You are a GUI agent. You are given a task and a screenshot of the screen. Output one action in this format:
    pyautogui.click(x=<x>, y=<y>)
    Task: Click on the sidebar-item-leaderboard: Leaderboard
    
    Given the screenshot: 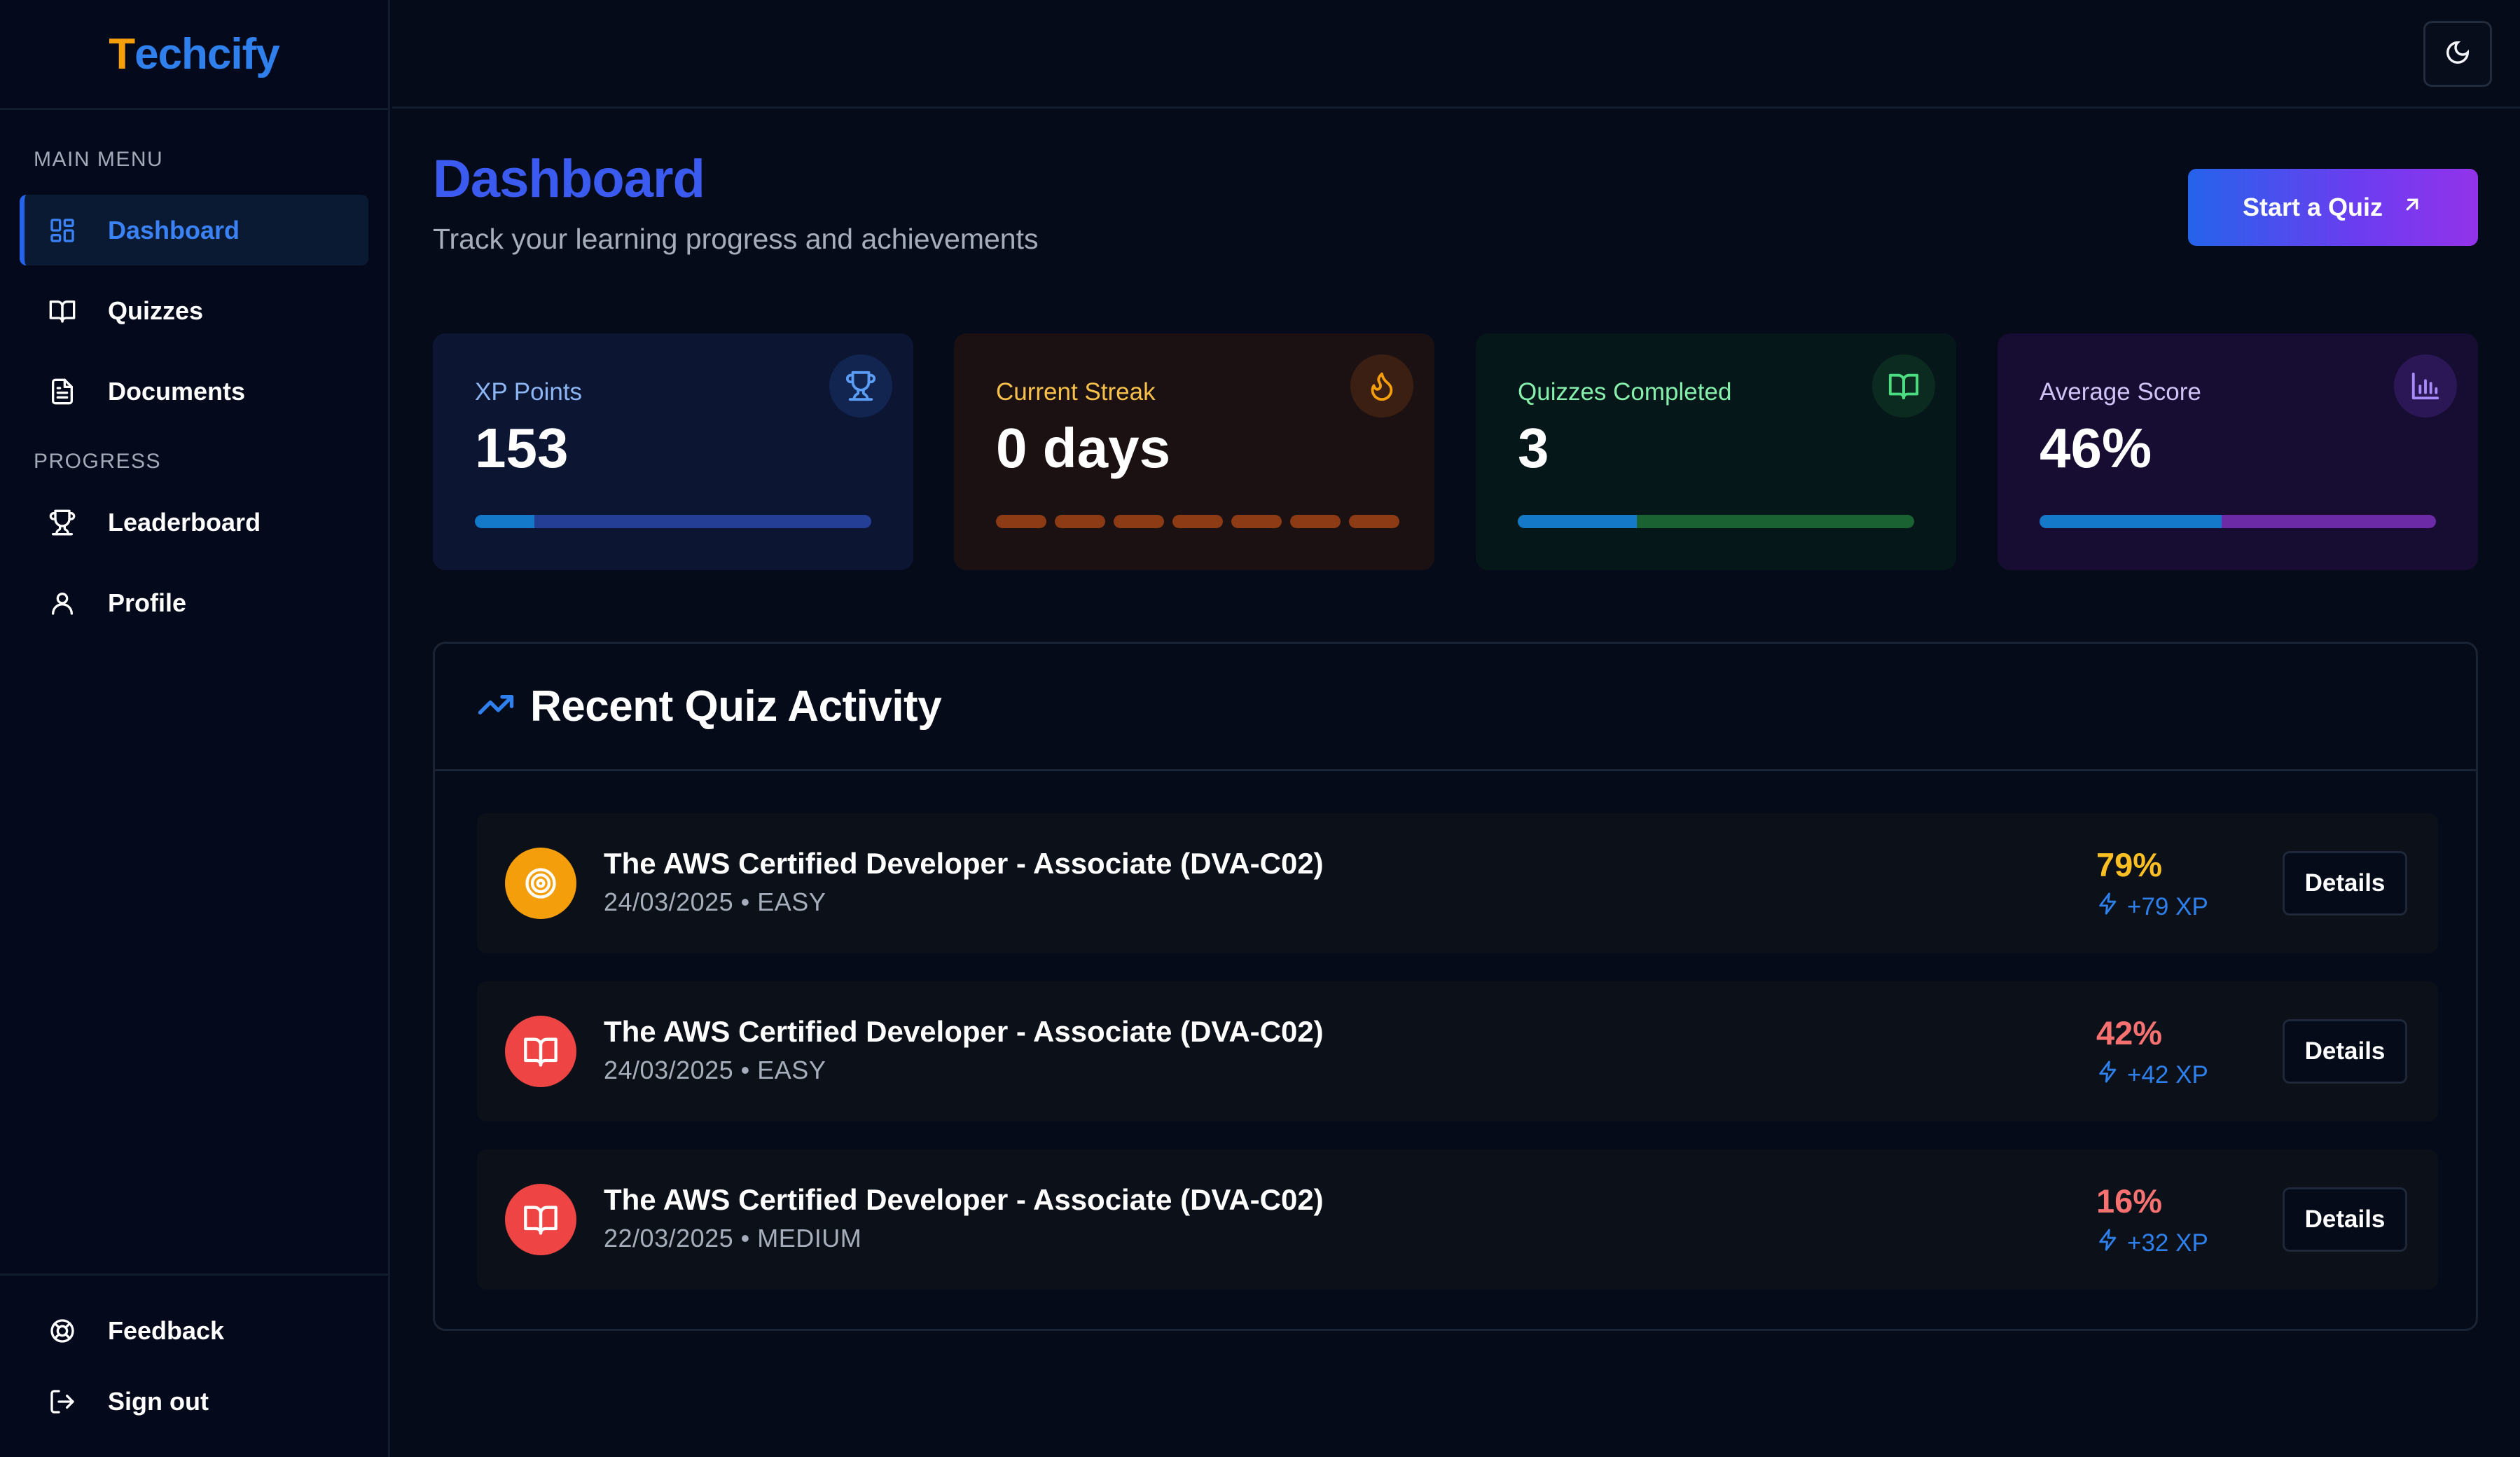 What is the action you would take?
    pyautogui.click(x=194, y=522)
    